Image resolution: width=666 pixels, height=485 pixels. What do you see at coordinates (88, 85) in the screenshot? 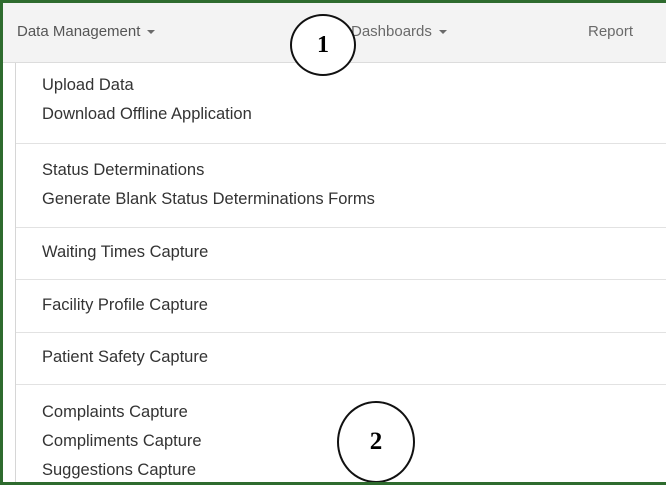
I see `menu-item-upload-data: Upload Data` at bounding box center [88, 85].